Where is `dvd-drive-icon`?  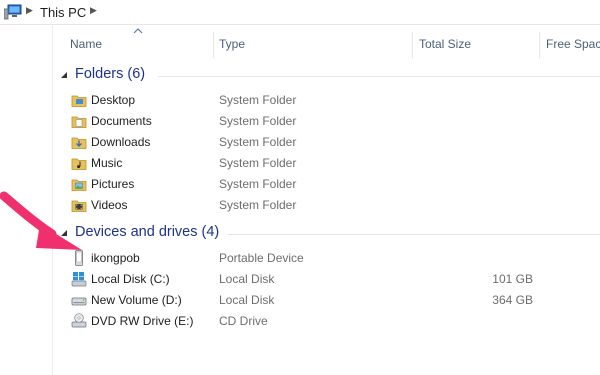 dvd-drive-icon is located at coordinates (79, 320).